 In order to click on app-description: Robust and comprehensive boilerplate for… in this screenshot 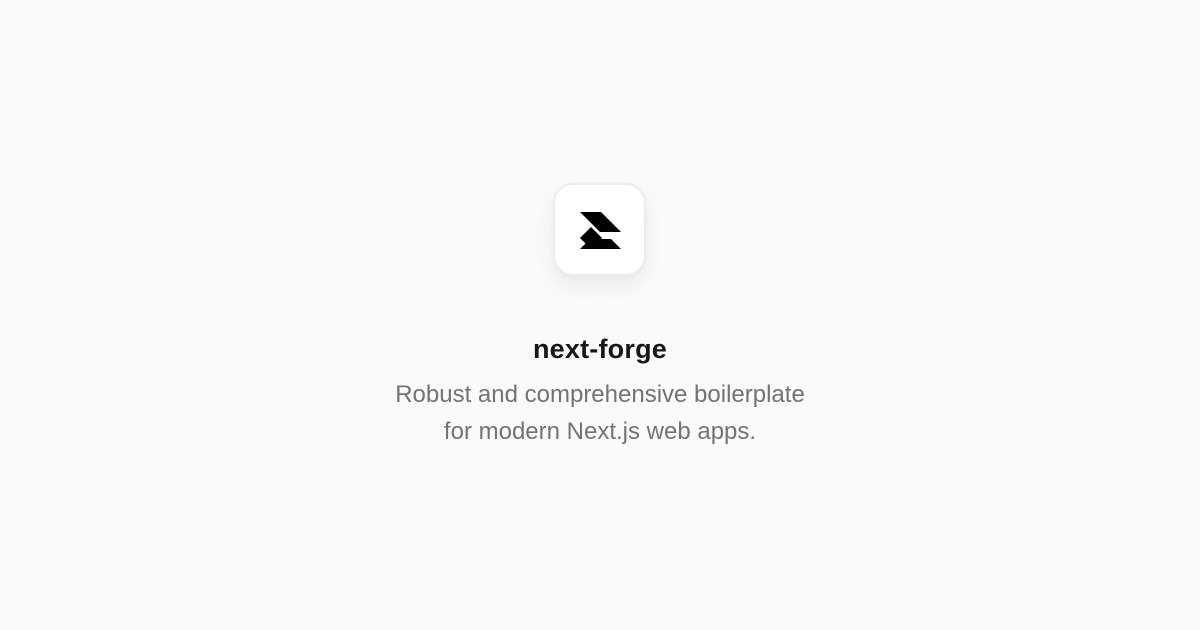, I will do `click(600, 413)`.